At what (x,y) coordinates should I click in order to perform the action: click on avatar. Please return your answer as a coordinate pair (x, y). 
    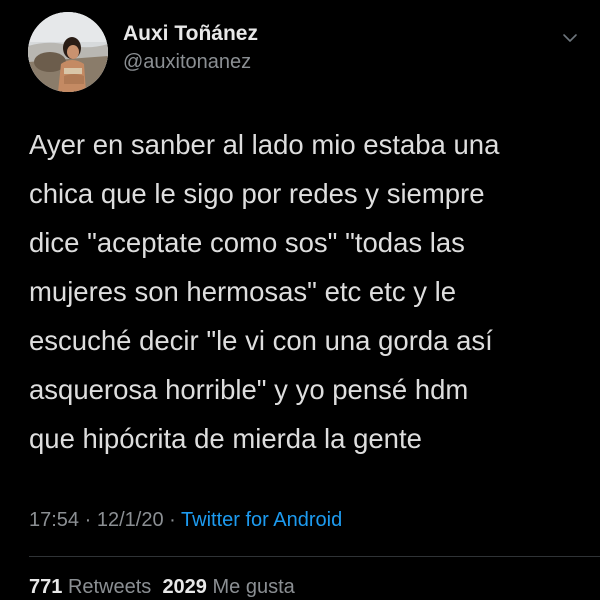
    Looking at the image, I should click on (68, 52).